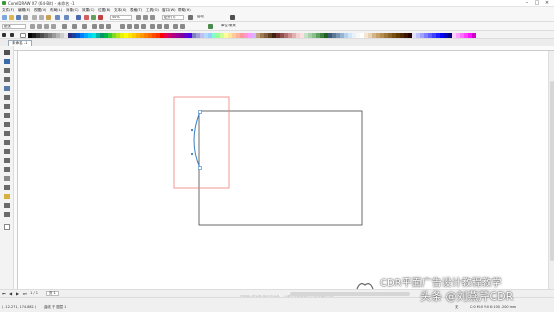 The image size is (554, 312). Describe the element at coordinates (138, 17) in the screenshot. I see `full-screen-icon` at that location.